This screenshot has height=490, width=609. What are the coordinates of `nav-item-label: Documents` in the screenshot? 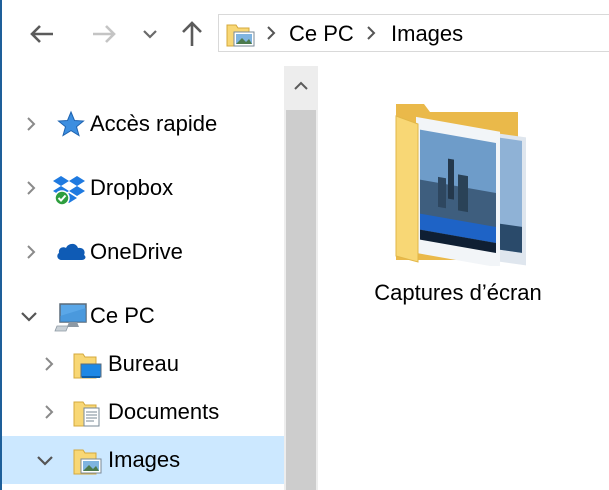 It's located at (164, 411).